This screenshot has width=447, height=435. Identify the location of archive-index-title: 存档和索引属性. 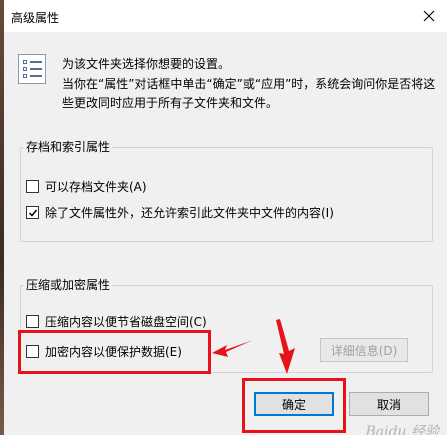
(68, 146).